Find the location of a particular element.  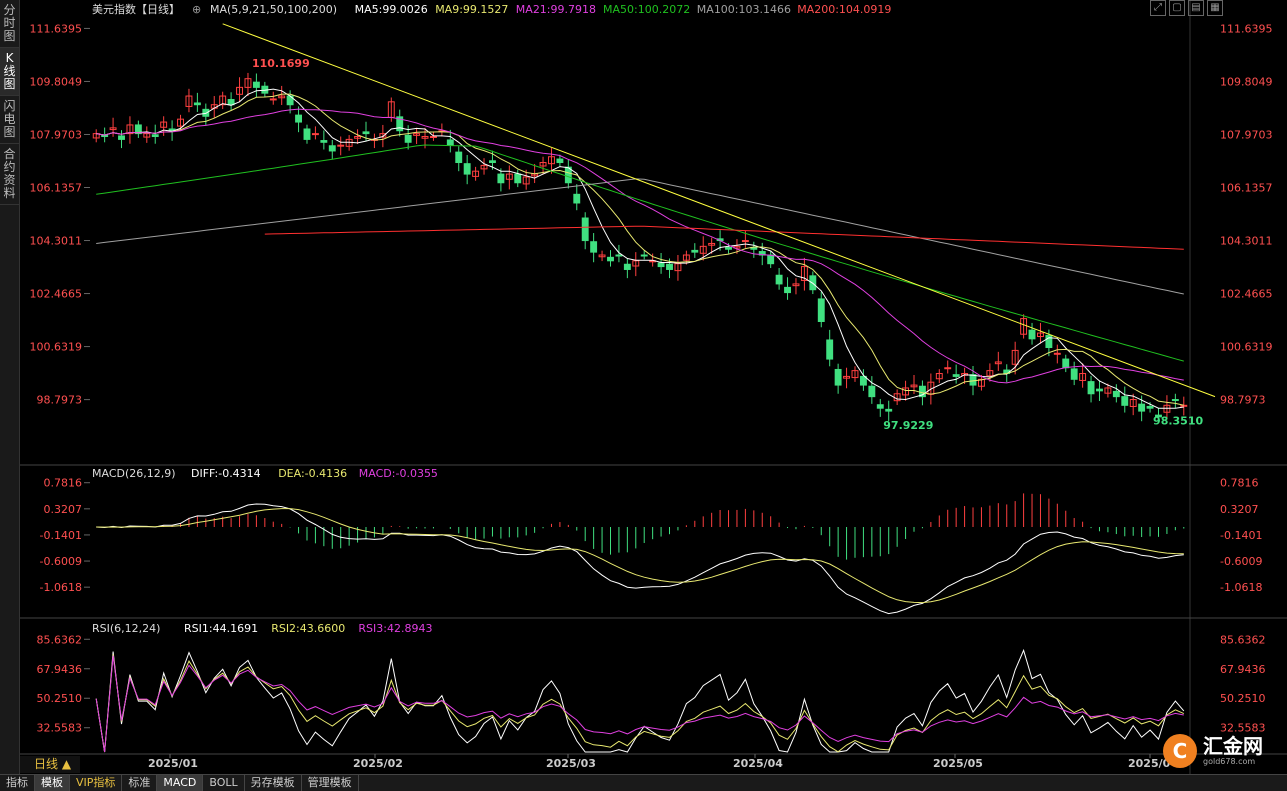

high-annotation: 110.1699 is located at coordinates (281, 63).